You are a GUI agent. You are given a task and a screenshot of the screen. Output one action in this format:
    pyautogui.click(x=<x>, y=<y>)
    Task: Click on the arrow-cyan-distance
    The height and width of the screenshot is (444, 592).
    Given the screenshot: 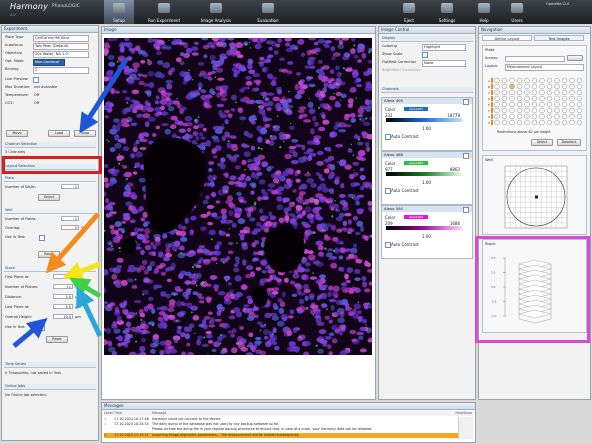 What is the action you would take?
    pyautogui.click(x=89, y=312)
    